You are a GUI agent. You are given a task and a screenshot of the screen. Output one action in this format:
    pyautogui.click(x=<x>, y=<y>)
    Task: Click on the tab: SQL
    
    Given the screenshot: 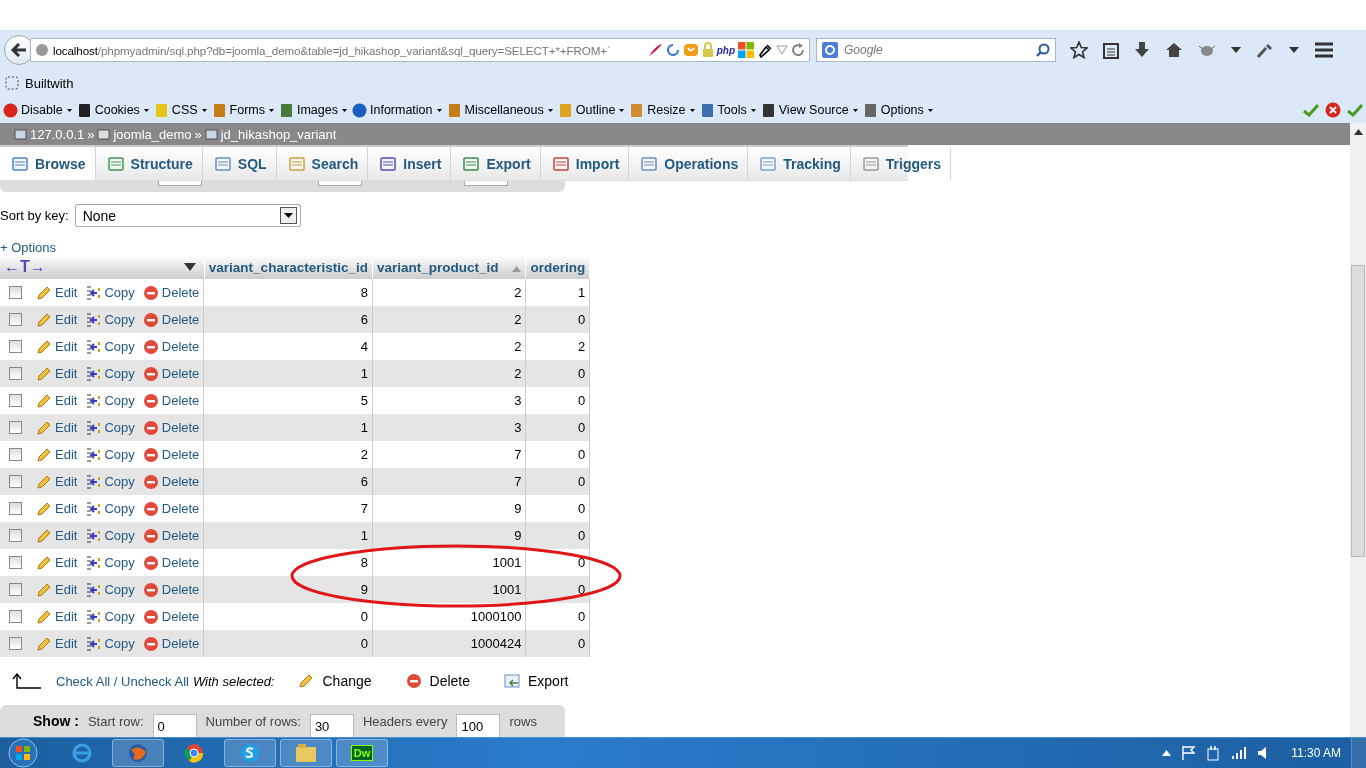 What is the action you would take?
    pyautogui.click(x=239, y=163)
    